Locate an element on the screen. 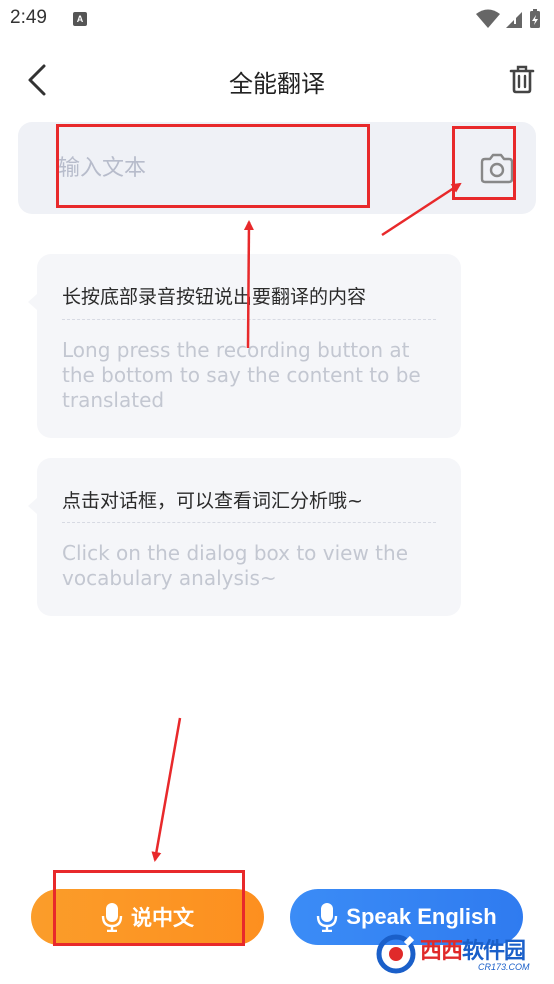 Image resolution: width=554 pixels, height=984 pixels. camera-icon is located at coordinates (497, 169).